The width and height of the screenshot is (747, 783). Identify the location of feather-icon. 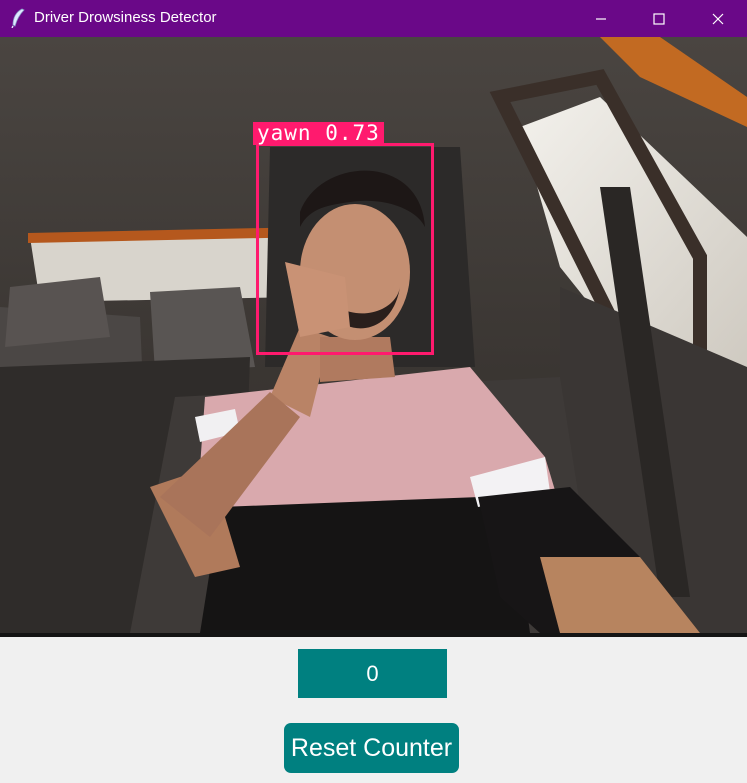
(18, 18).